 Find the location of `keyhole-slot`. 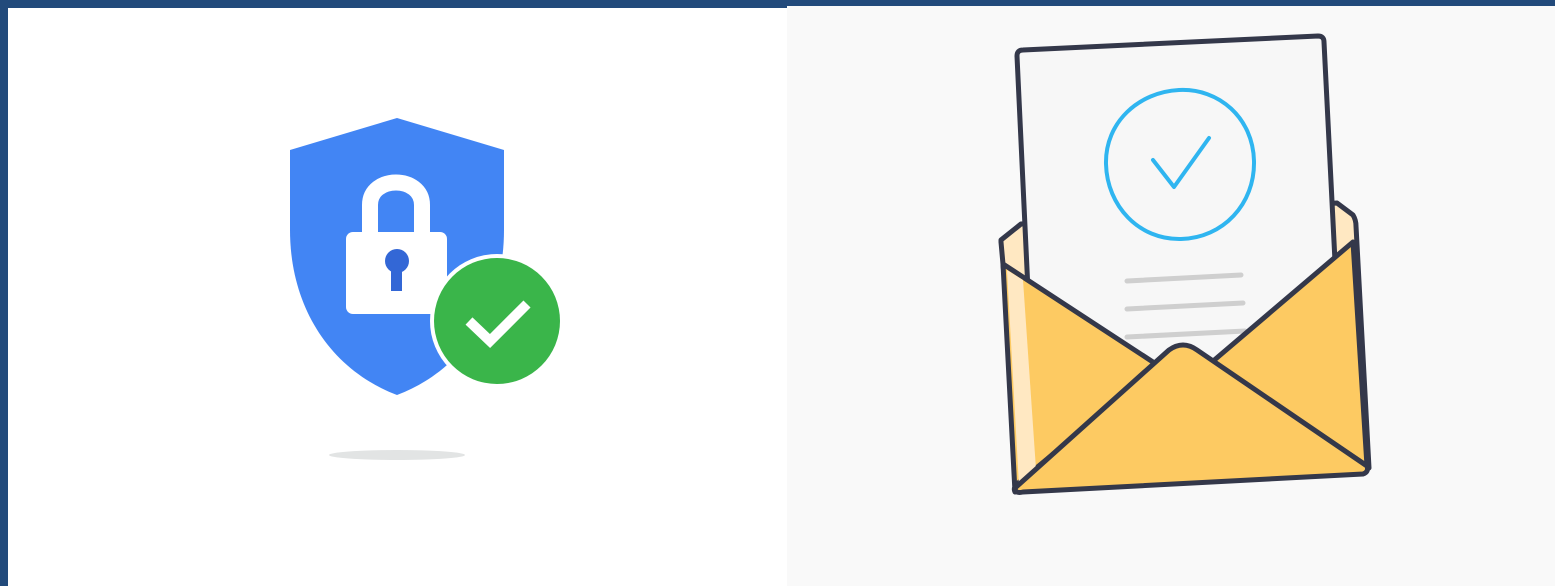

keyhole-slot is located at coordinates (396, 278).